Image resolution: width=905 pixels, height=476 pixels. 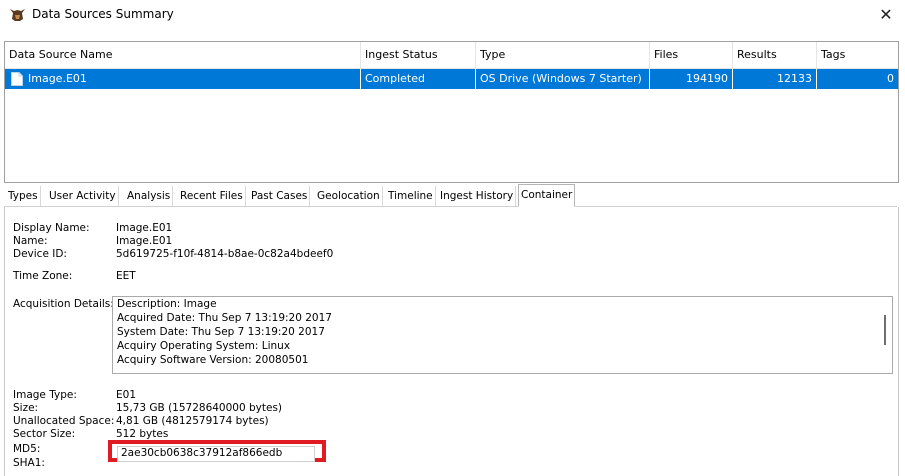 What do you see at coordinates (202, 453) in the screenshot?
I see `md5-value: 2ae30cb0638c37912af866edb` at bounding box center [202, 453].